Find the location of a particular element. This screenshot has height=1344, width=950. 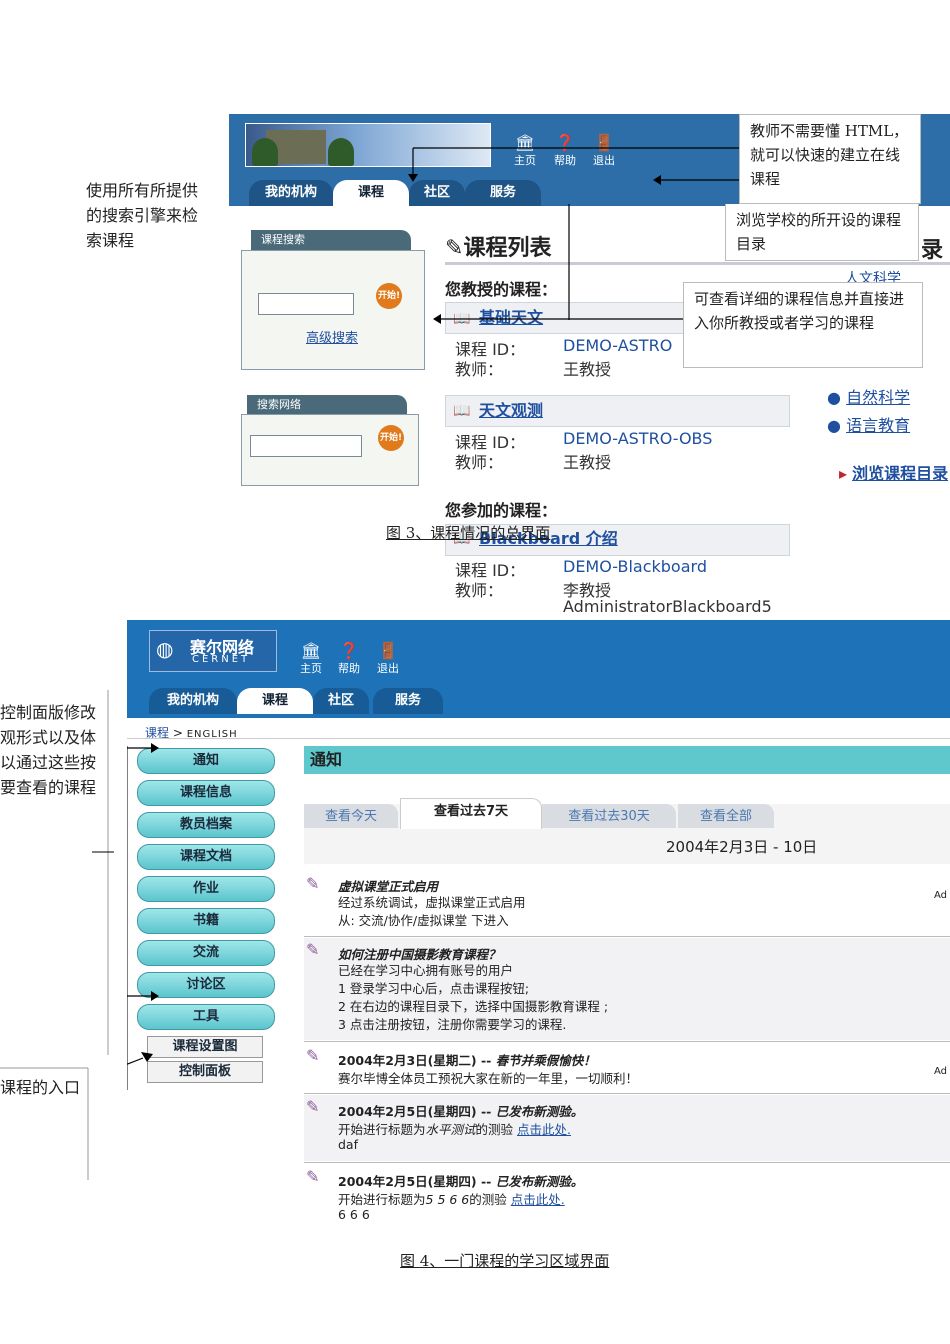

figure-3-caption: 图 3、课程情况的总界面 is located at coordinates (468, 533).